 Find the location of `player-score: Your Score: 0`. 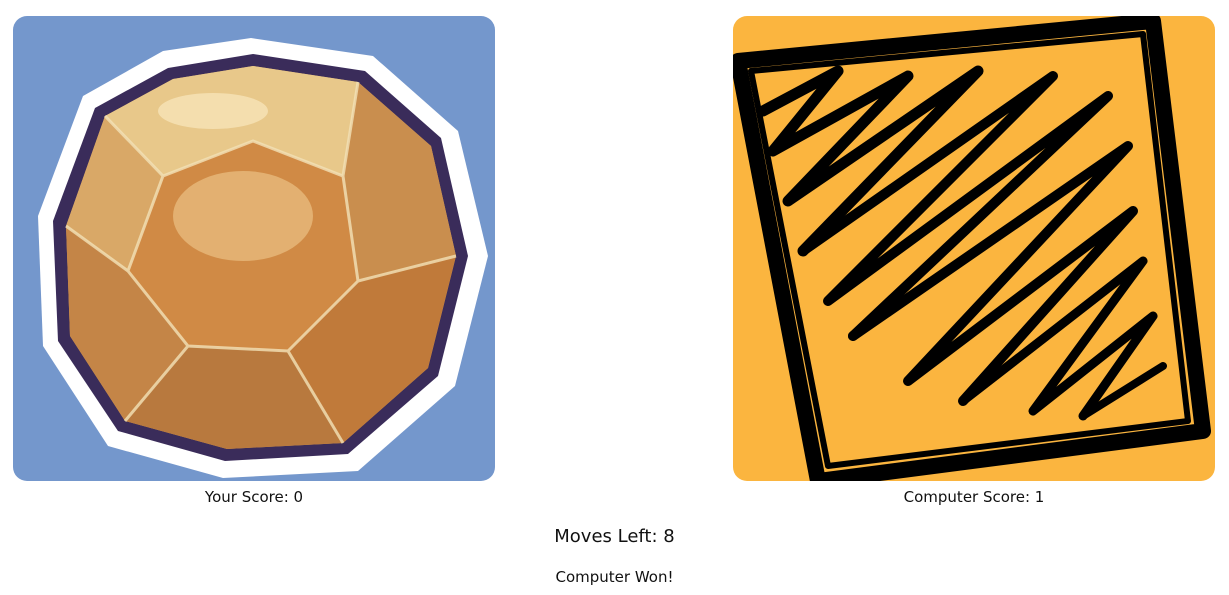

player-score: Your Score: 0 is located at coordinates (254, 497).